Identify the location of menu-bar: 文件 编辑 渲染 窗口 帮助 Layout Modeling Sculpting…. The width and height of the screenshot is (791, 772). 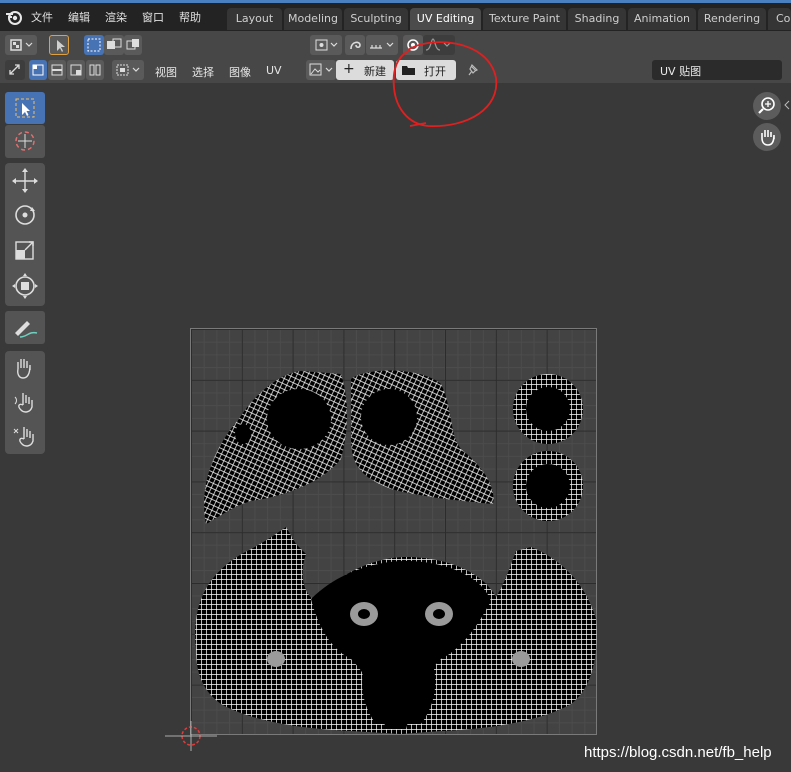
(395, 17).